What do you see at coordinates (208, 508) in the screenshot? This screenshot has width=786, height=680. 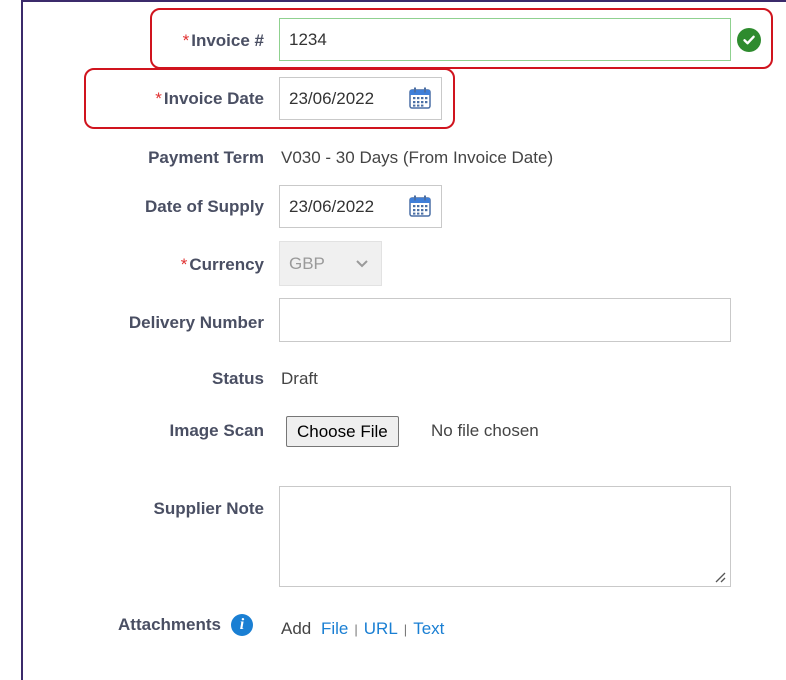 I see `supplier-note-label: Supplier Note` at bounding box center [208, 508].